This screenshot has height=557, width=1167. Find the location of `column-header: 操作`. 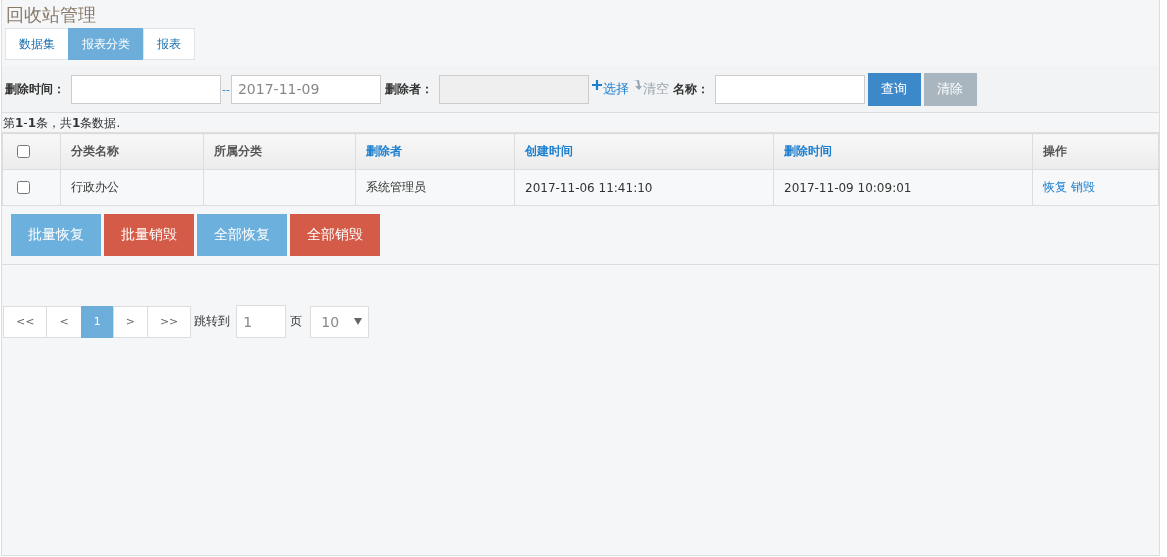

column-header: 操作 is located at coordinates (1055, 151).